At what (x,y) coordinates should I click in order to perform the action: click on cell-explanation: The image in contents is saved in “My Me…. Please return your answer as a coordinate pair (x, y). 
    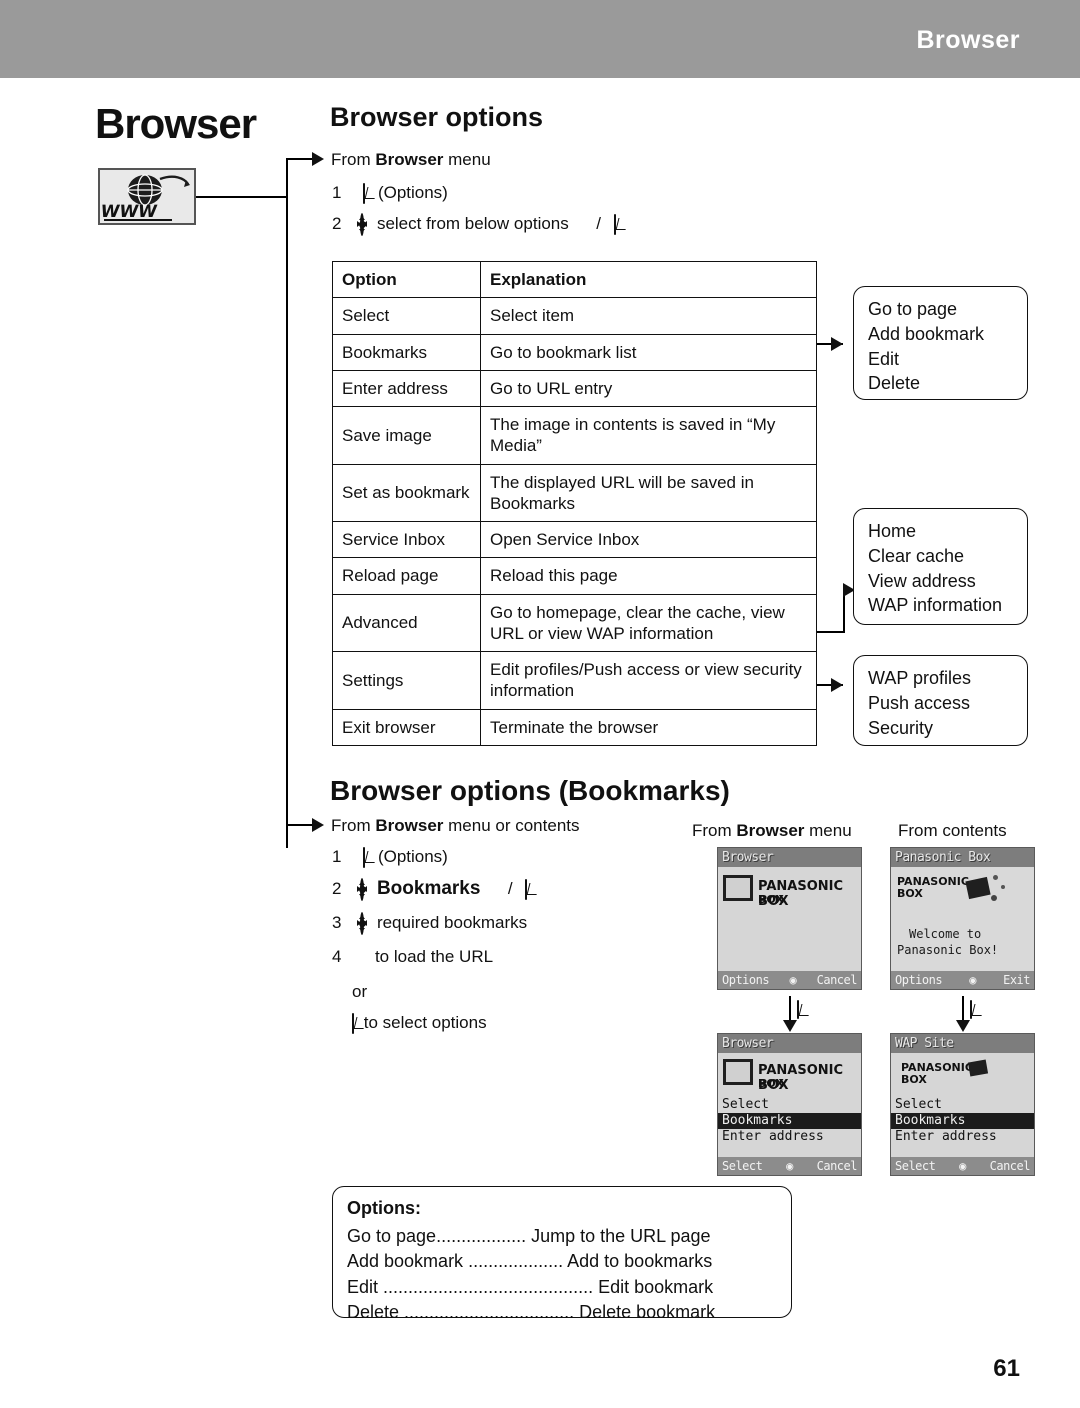
    Looking at the image, I should click on (648, 435).